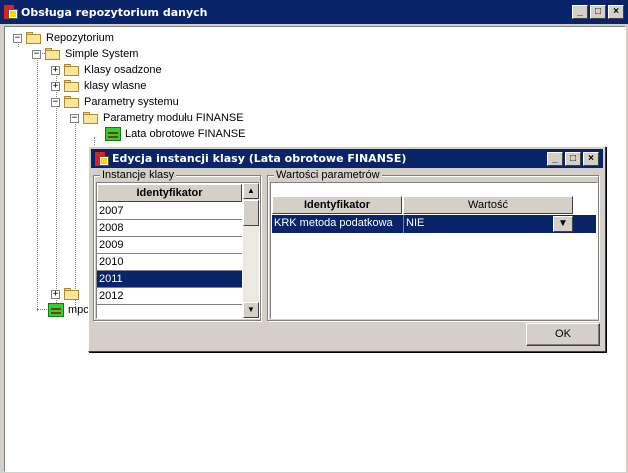  What do you see at coordinates (123, 70) in the screenshot?
I see `tree-node-label: Klasy osadzone` at bounding box center [123, 70].